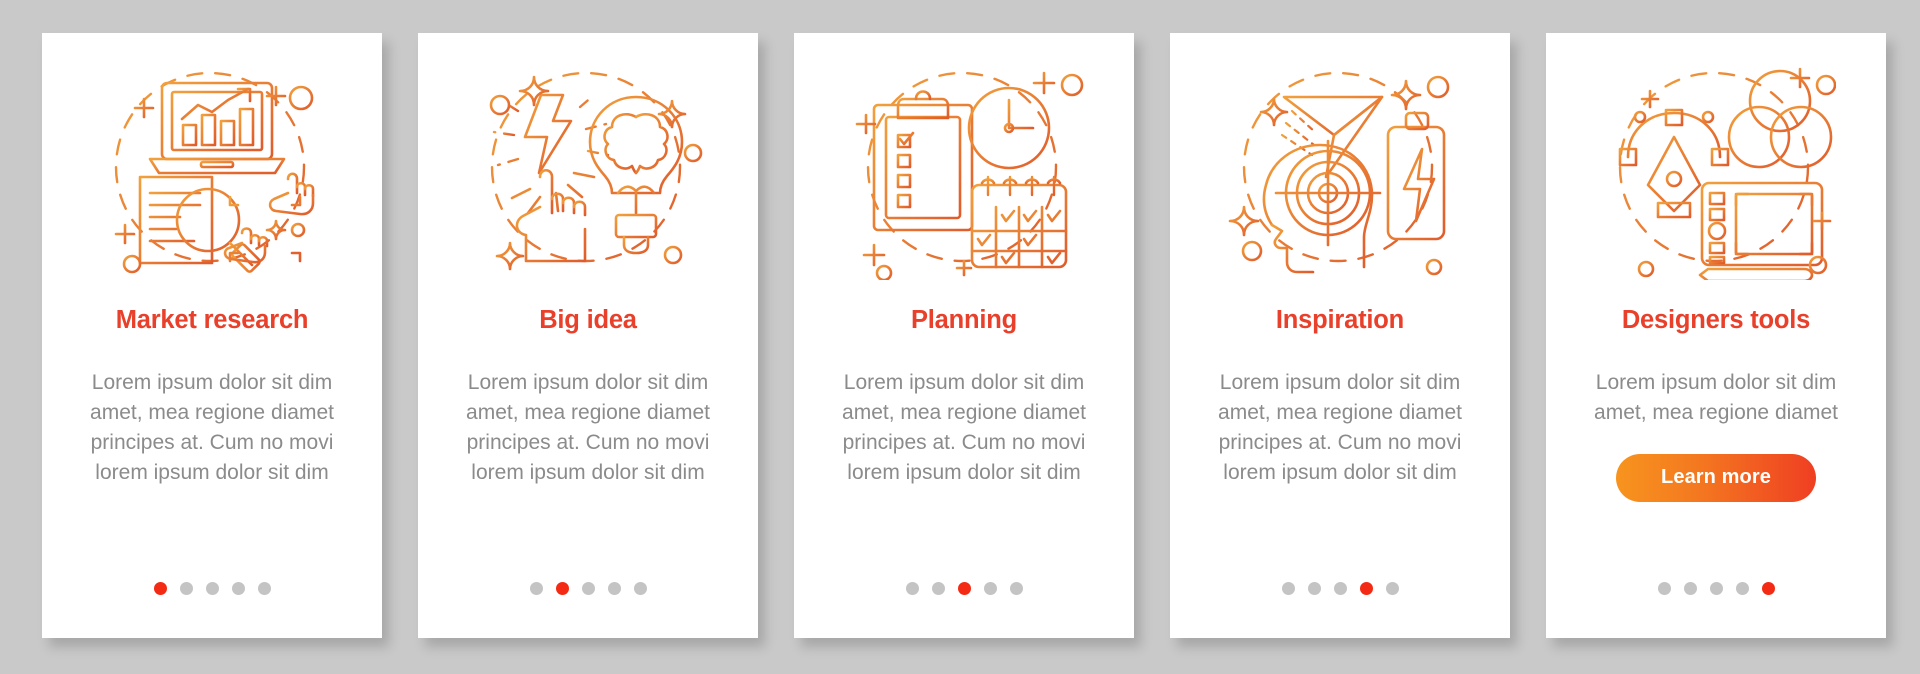 This screenshot has width=1920, height=674. I want to click on card-title: Designers tools, so click(1716, 320).